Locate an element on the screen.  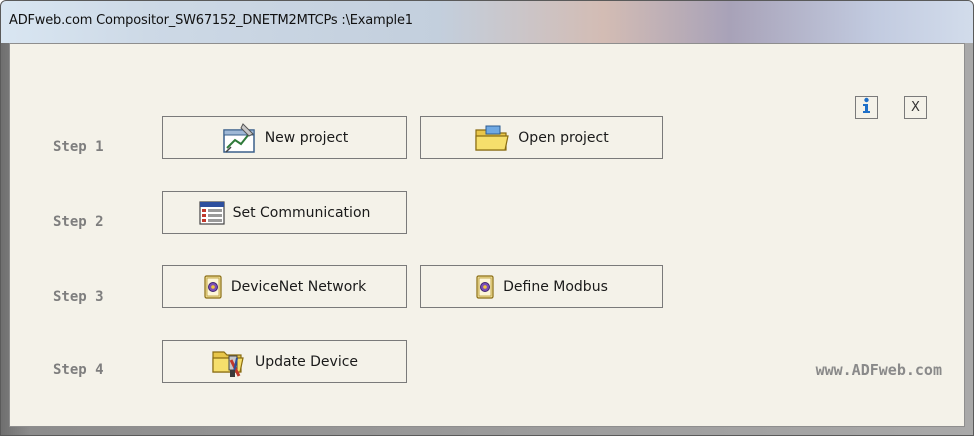
update-device-button: Update Device is located at coordinates (284, 361).